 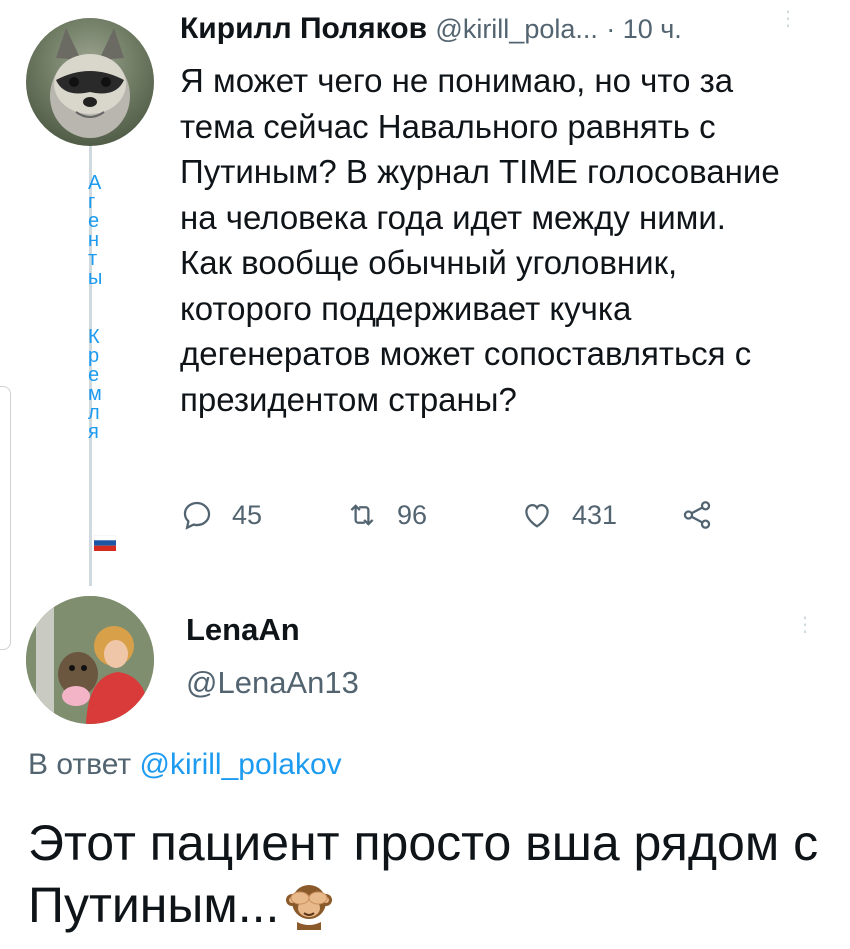 I want to click on russian-flag-icon, so click(x=105, y=543).